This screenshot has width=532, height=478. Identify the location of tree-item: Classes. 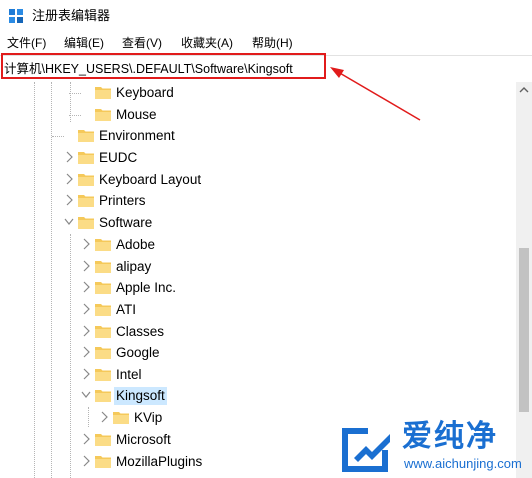
(258, 332).